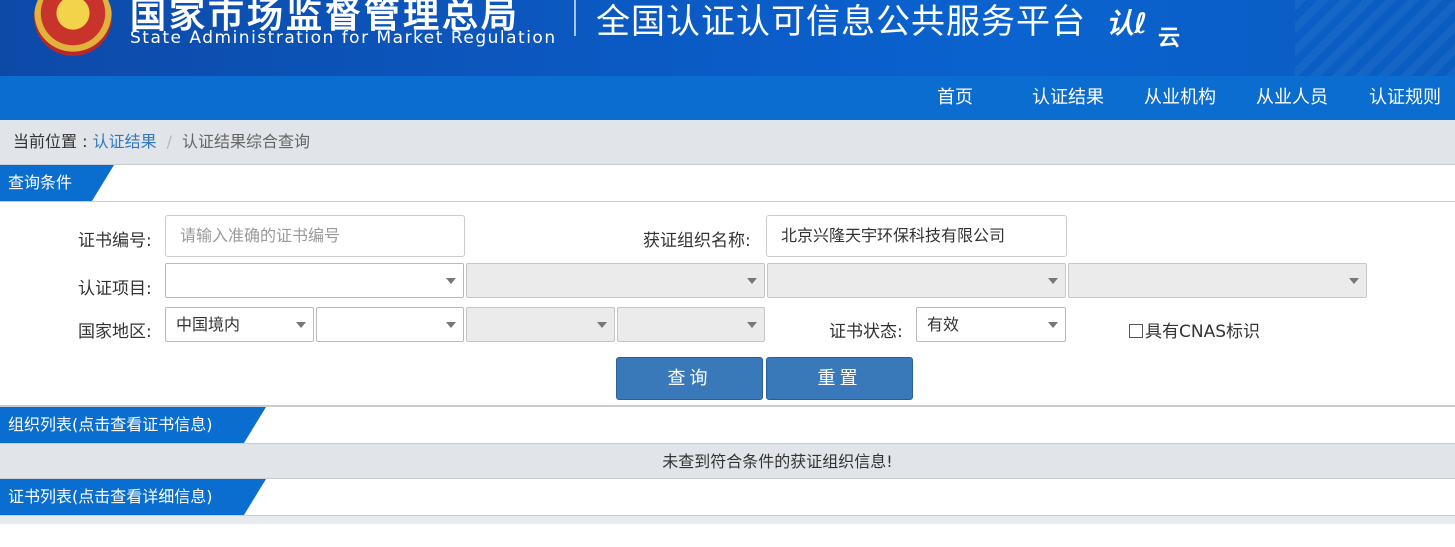 The width and height of the screenshot is (1455, 547). What do you see at coordinates (115, 332) in the screenshot?
I see `region-label: 国家地区:` at bounding box center [115, 332].